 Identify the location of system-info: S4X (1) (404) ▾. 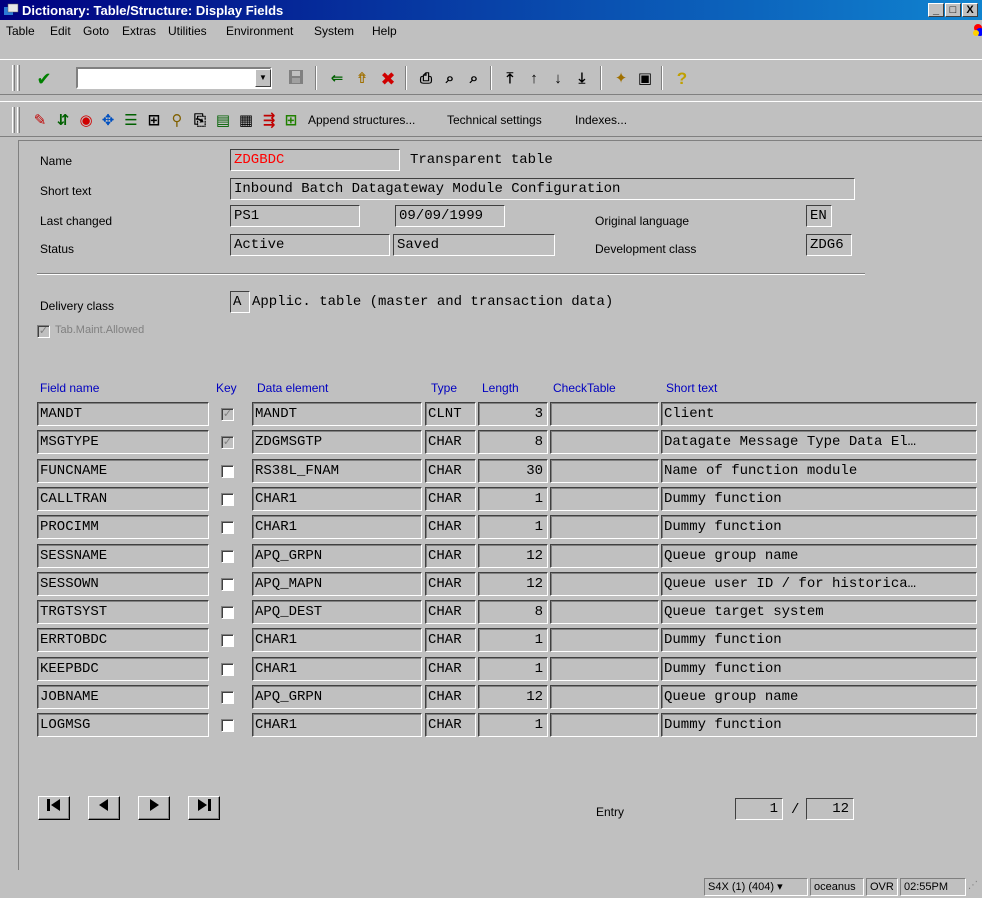
(756, 887).